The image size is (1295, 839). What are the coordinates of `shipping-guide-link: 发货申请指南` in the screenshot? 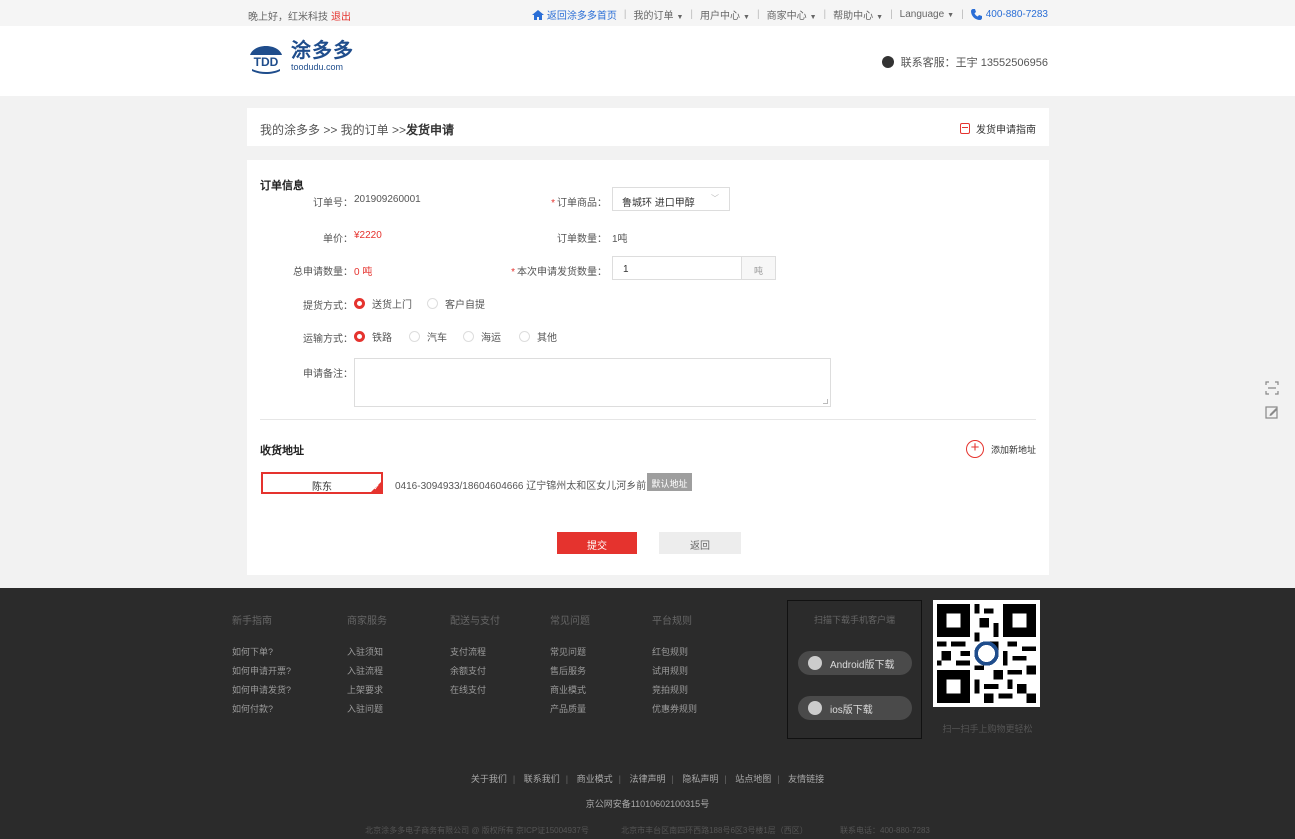 It's located at (998, 128).